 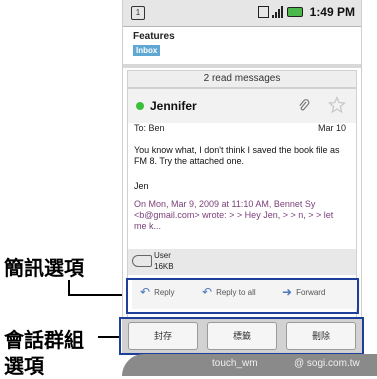 I want to click on conversation-options-connector, so click(x=109, y=337).